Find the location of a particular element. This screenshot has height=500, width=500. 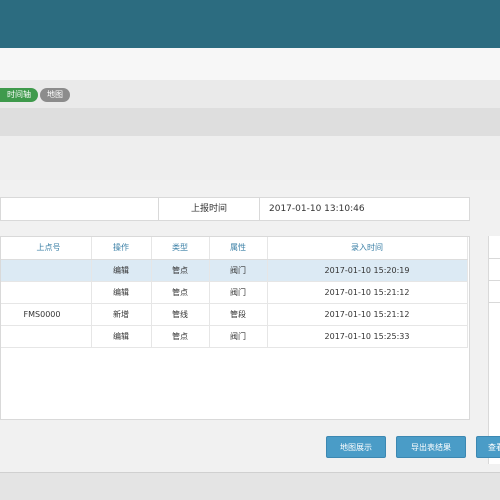

cell-point: FMS0000 is located at coordinates (46, 314).